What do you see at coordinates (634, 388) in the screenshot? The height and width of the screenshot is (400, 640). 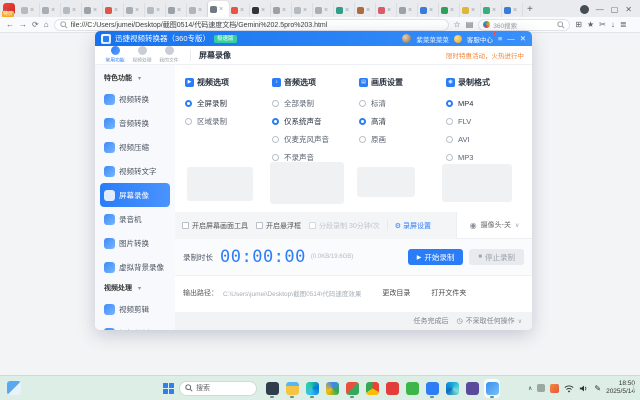 I see `show-desktop-button` at bounding box center [634, 388].